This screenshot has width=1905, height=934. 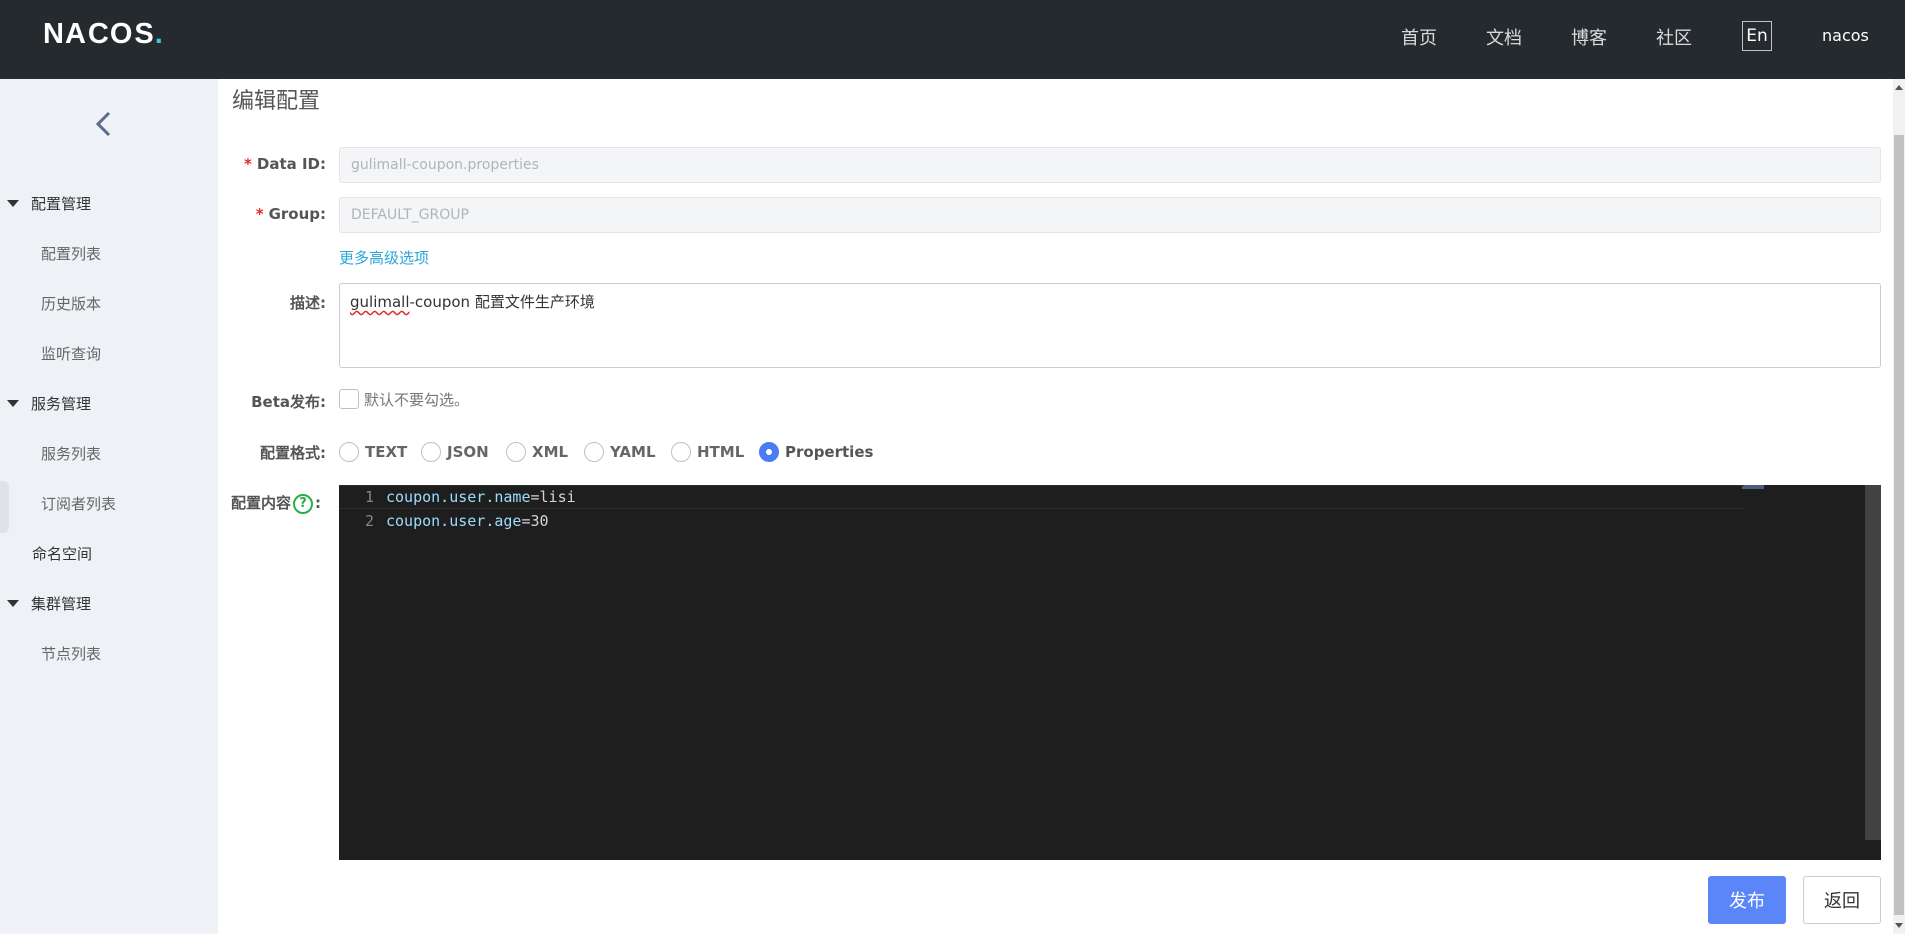 What do you see at coordinates (1845, 35) in the screenshot?
I see `user-menu: nacos` at bounding box center [1845, 35].